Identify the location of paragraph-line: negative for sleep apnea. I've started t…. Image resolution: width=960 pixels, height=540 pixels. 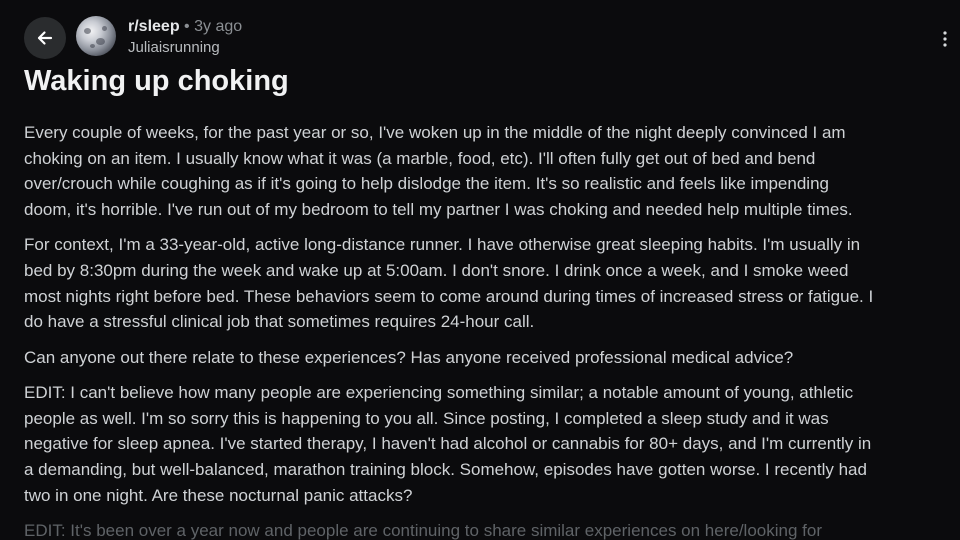
(448, 444).